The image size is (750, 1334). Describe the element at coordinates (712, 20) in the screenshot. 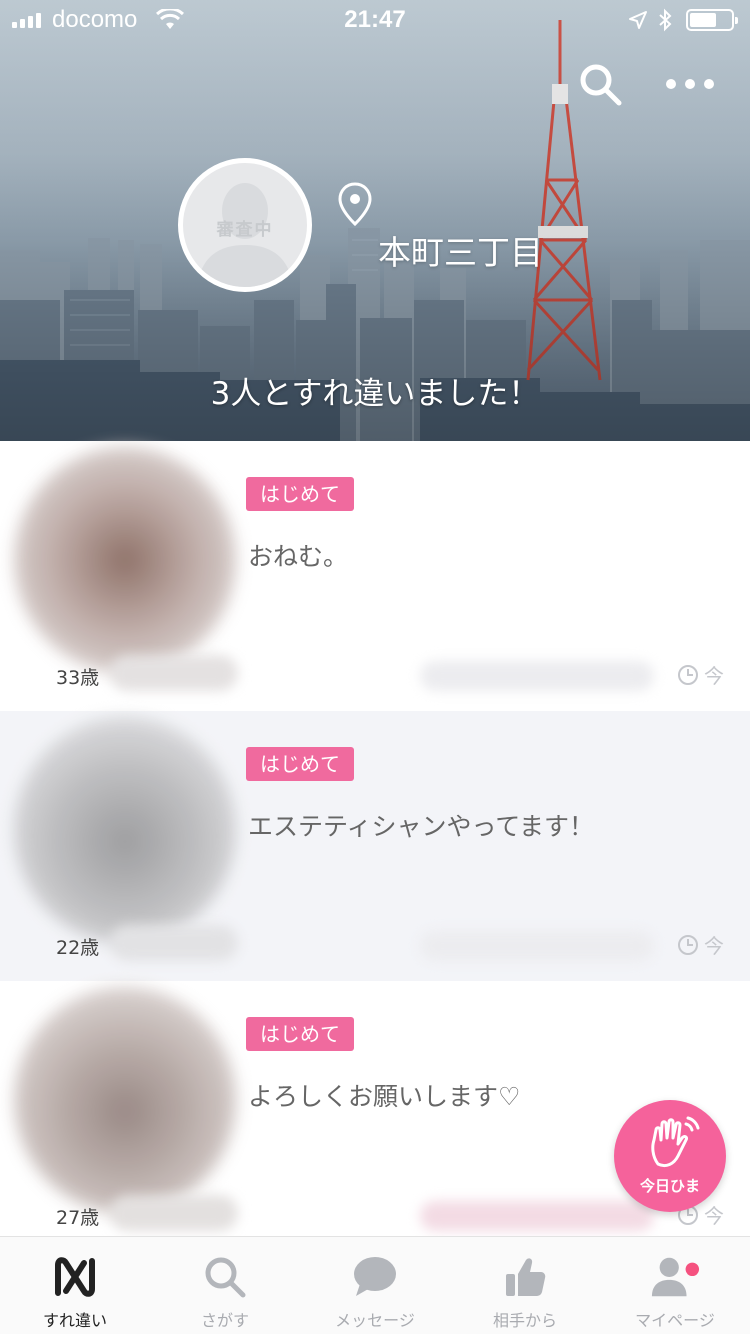

I see `battery-icon` at that location.